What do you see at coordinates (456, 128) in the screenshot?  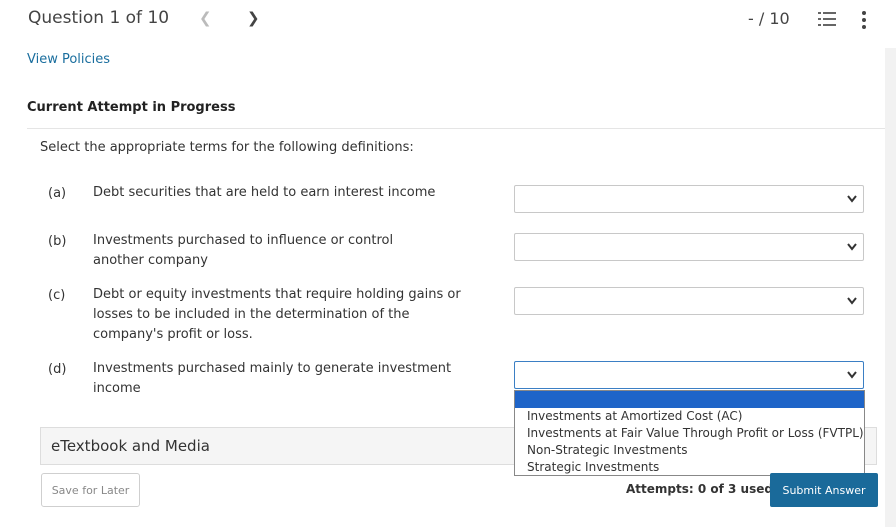 I see `divider` at bounding box center [456, 128].